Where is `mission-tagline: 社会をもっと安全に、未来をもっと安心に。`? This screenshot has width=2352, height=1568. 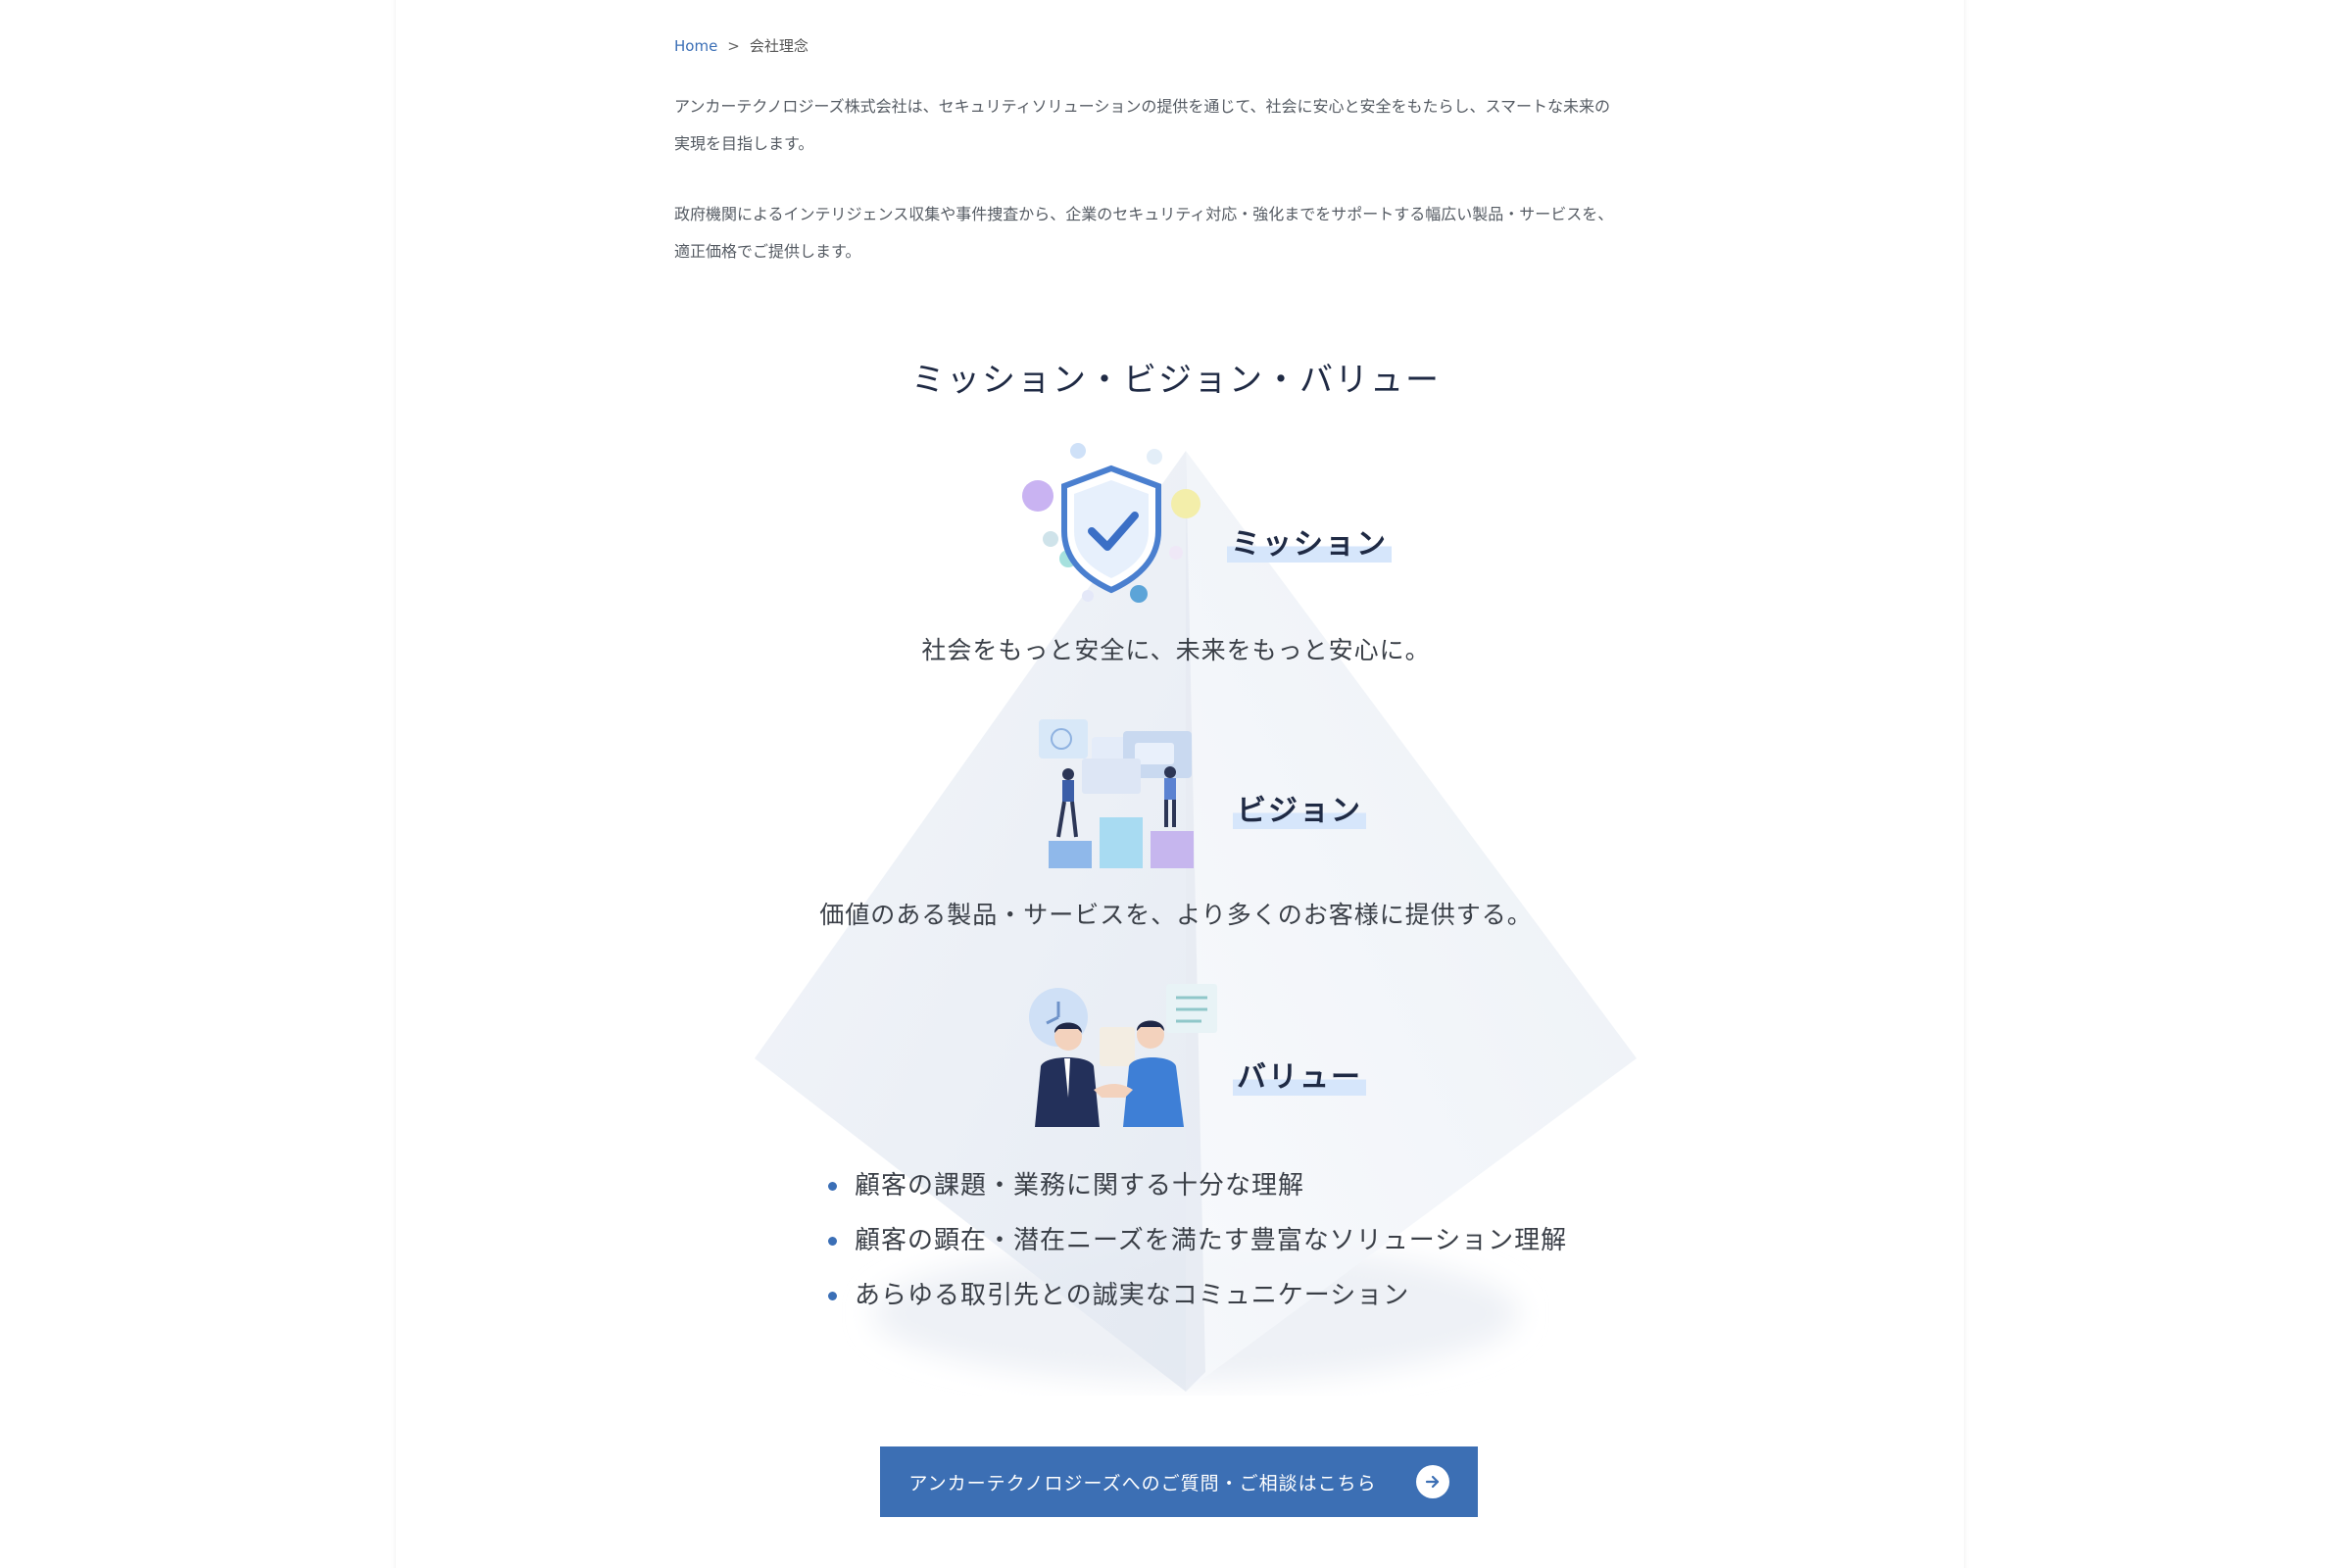 mission-tagline: 社会をもっと安全に、未来をもっと安心に。 is located at coordinates (1176, 650).